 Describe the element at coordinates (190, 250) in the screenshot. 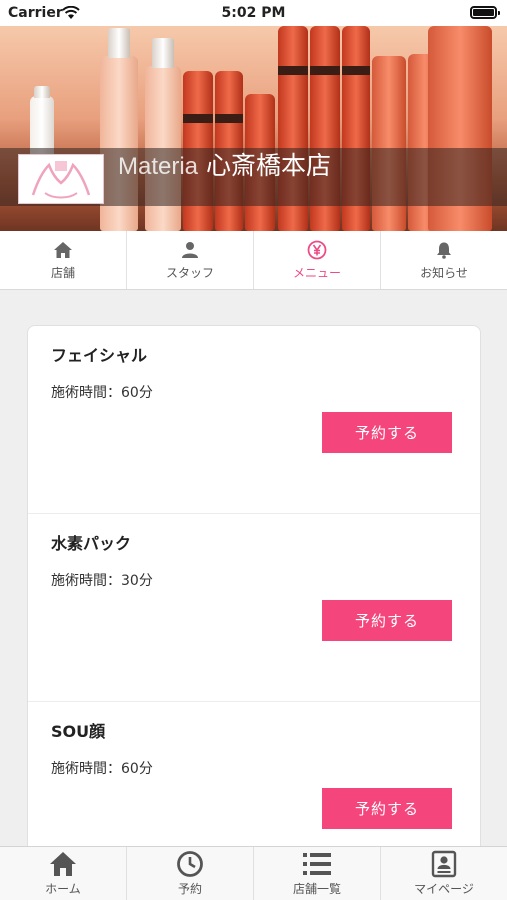

I see `person-icon` at that location.